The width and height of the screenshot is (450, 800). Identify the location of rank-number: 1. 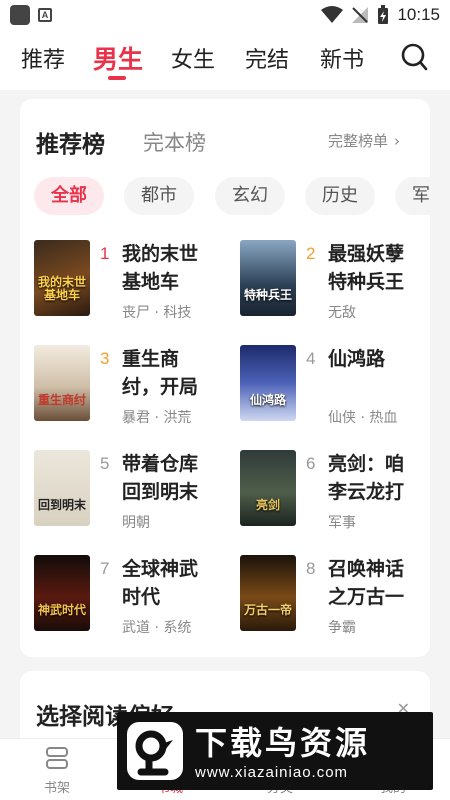
(105, 253).